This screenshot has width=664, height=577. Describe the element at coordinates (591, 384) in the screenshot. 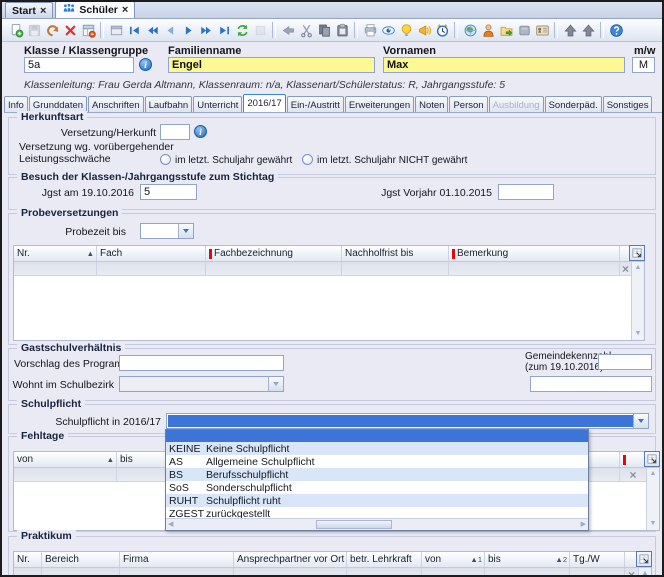

I see `gemeinde-zusatz-input` at that location.